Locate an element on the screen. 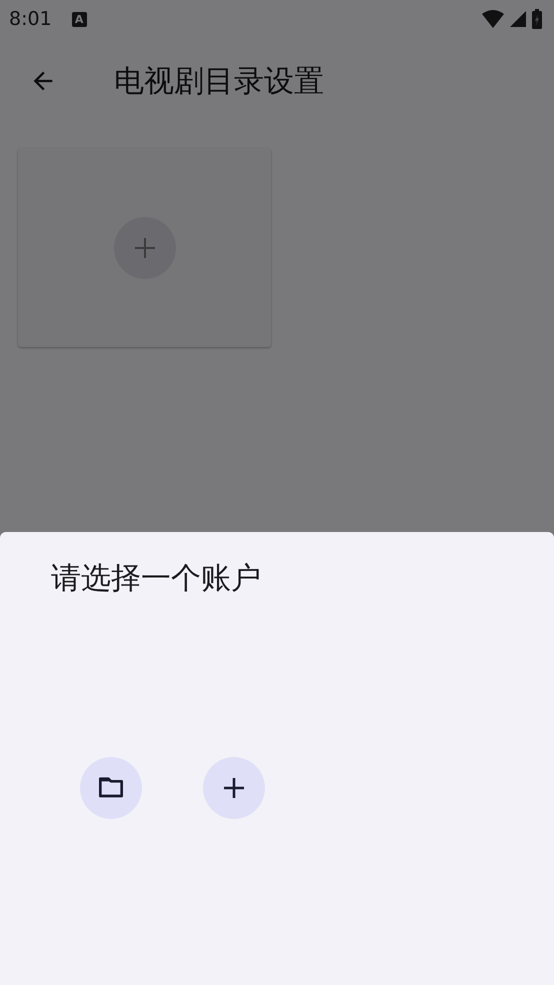 This screenshot has width=554, height=985. signal-icon is located at coordinates (518, 19).